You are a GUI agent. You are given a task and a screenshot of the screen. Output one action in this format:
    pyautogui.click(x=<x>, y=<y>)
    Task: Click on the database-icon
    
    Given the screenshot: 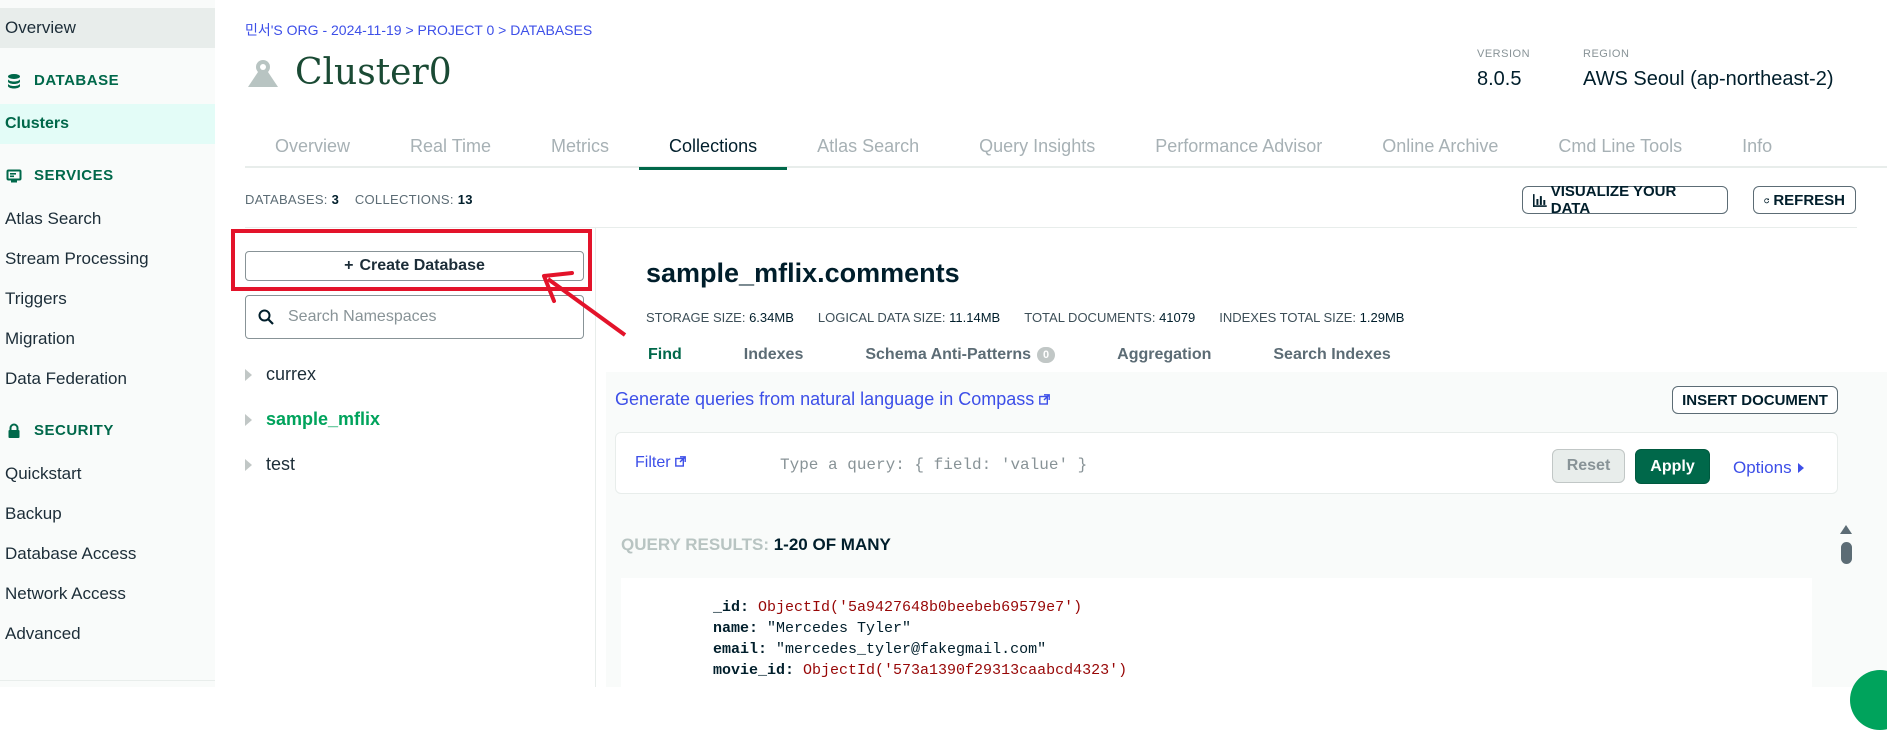 What is the action you would take?
    pyautogui.click(x=14, y=80)
    